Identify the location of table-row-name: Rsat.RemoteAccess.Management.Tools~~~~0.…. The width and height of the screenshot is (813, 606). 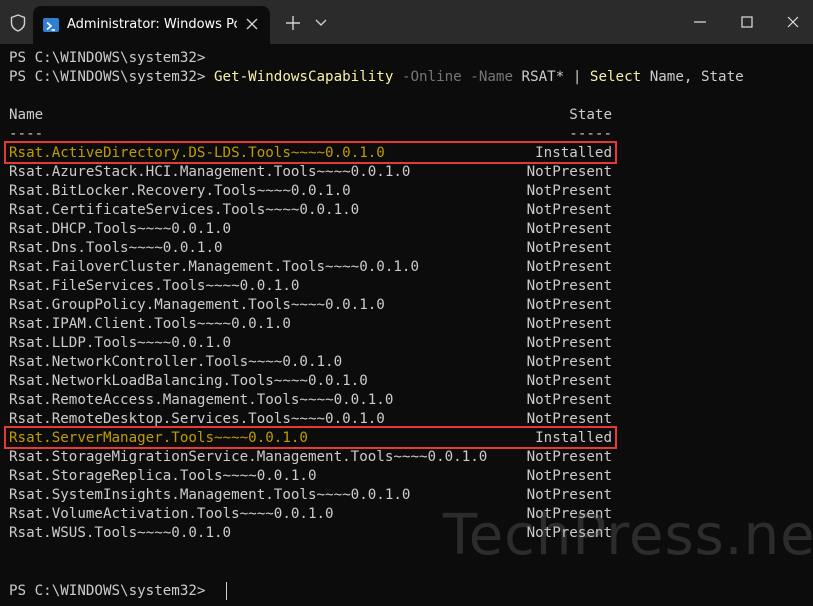
(201, 400).